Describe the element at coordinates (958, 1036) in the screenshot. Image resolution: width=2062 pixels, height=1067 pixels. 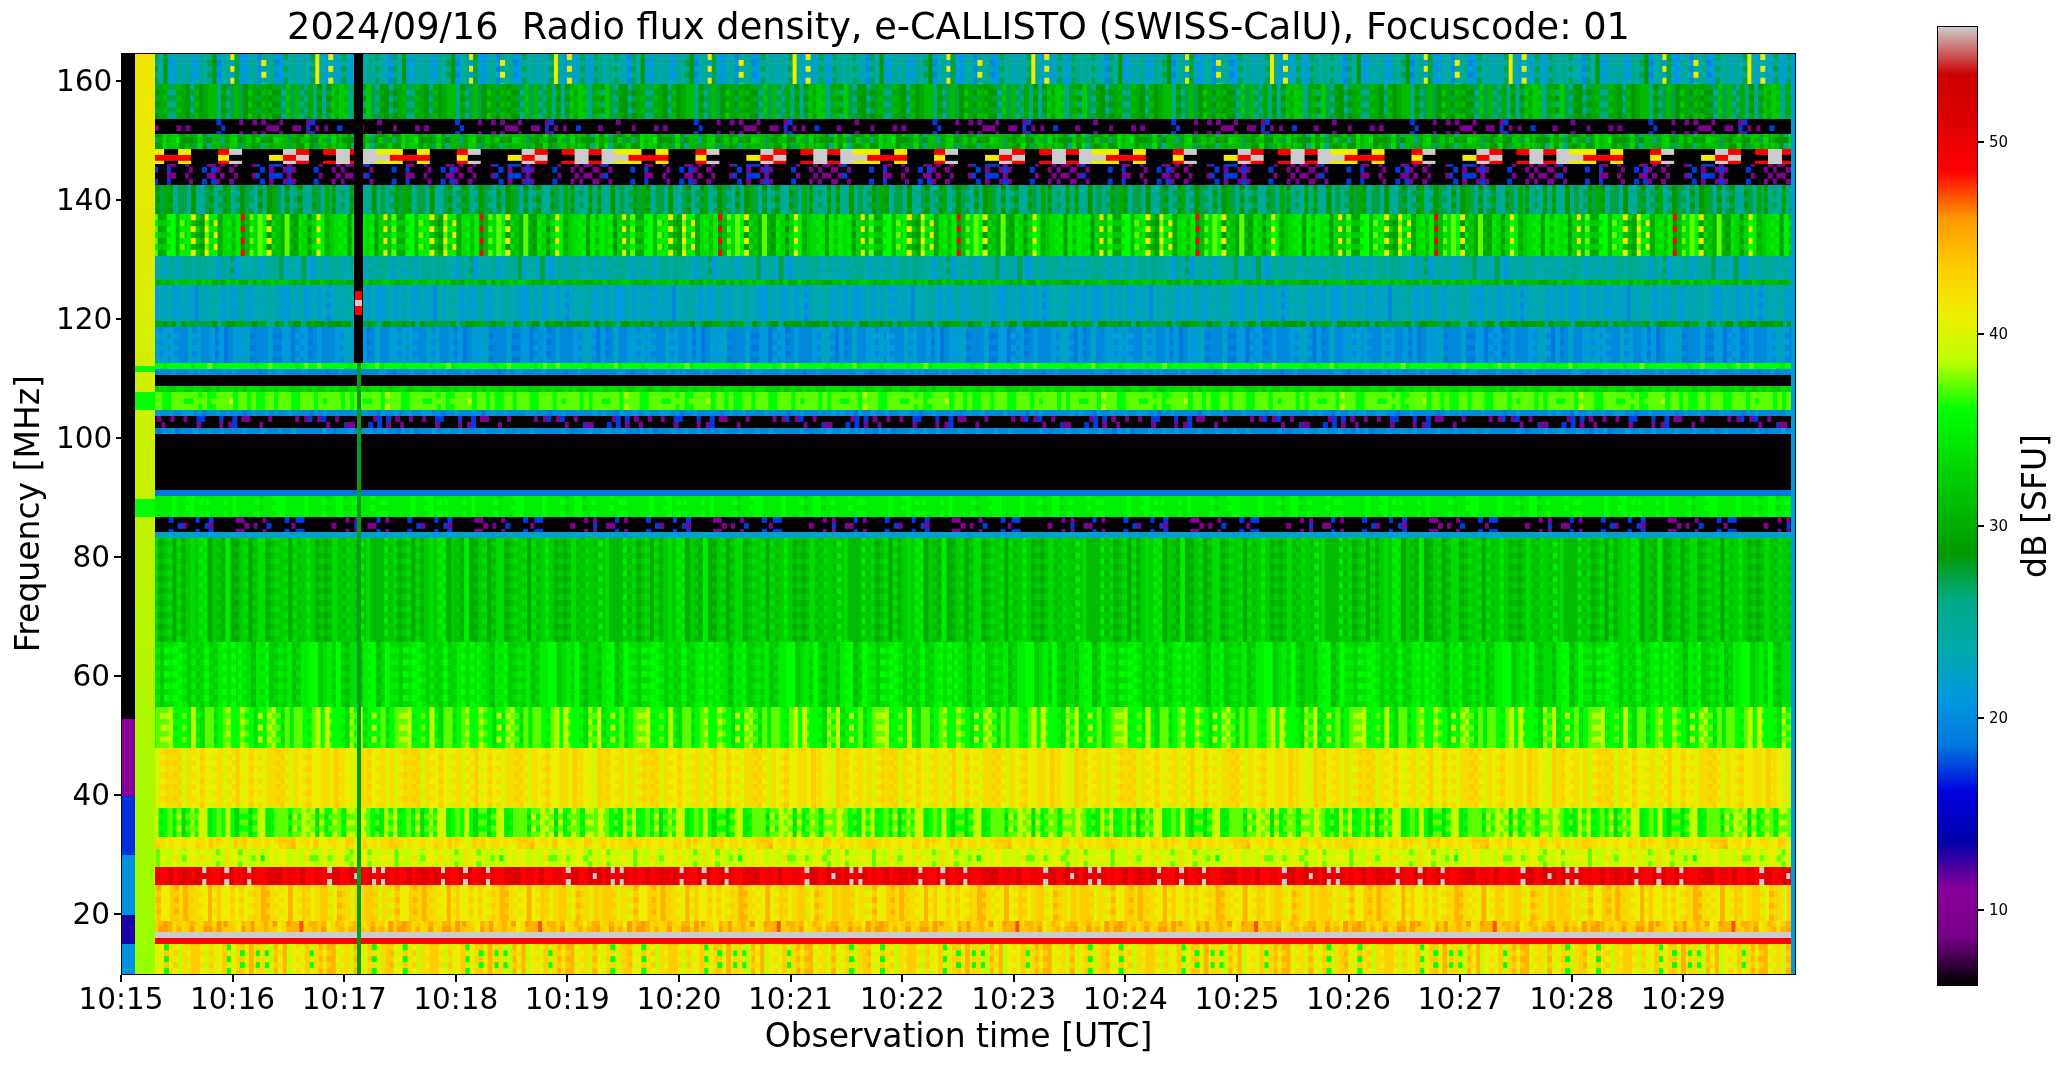
I see `x-axis-label: Observation time [UTC]` at that location.